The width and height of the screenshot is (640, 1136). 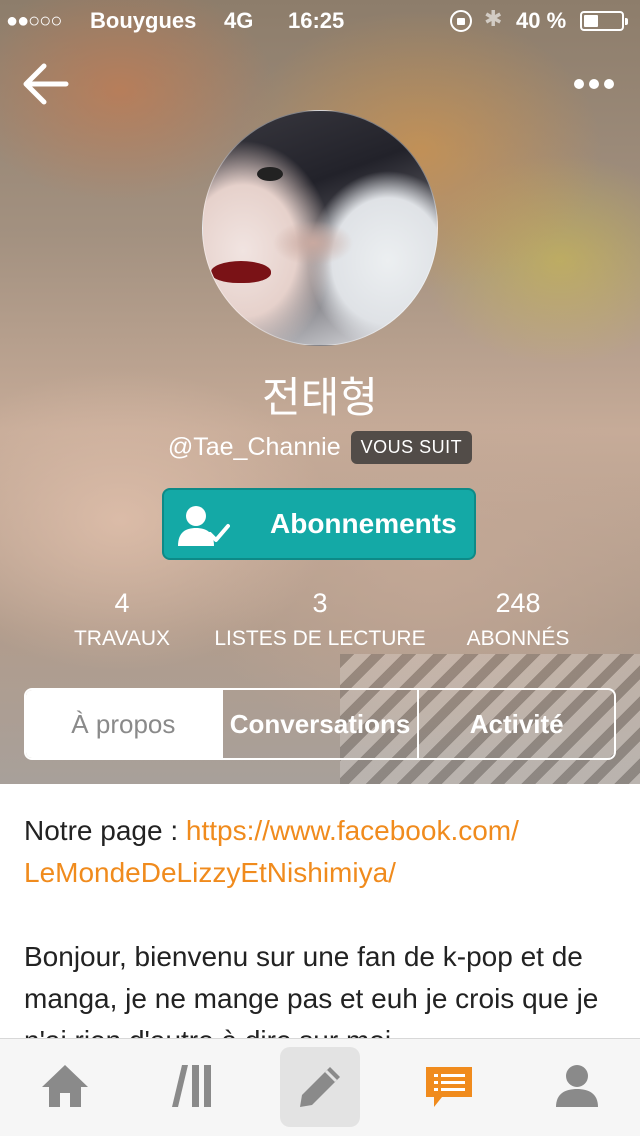 What do you see at coordinates (122, 638) in the screenshot?
I see `stat-label: TRAVAUX` at bounding box center [122, 638].